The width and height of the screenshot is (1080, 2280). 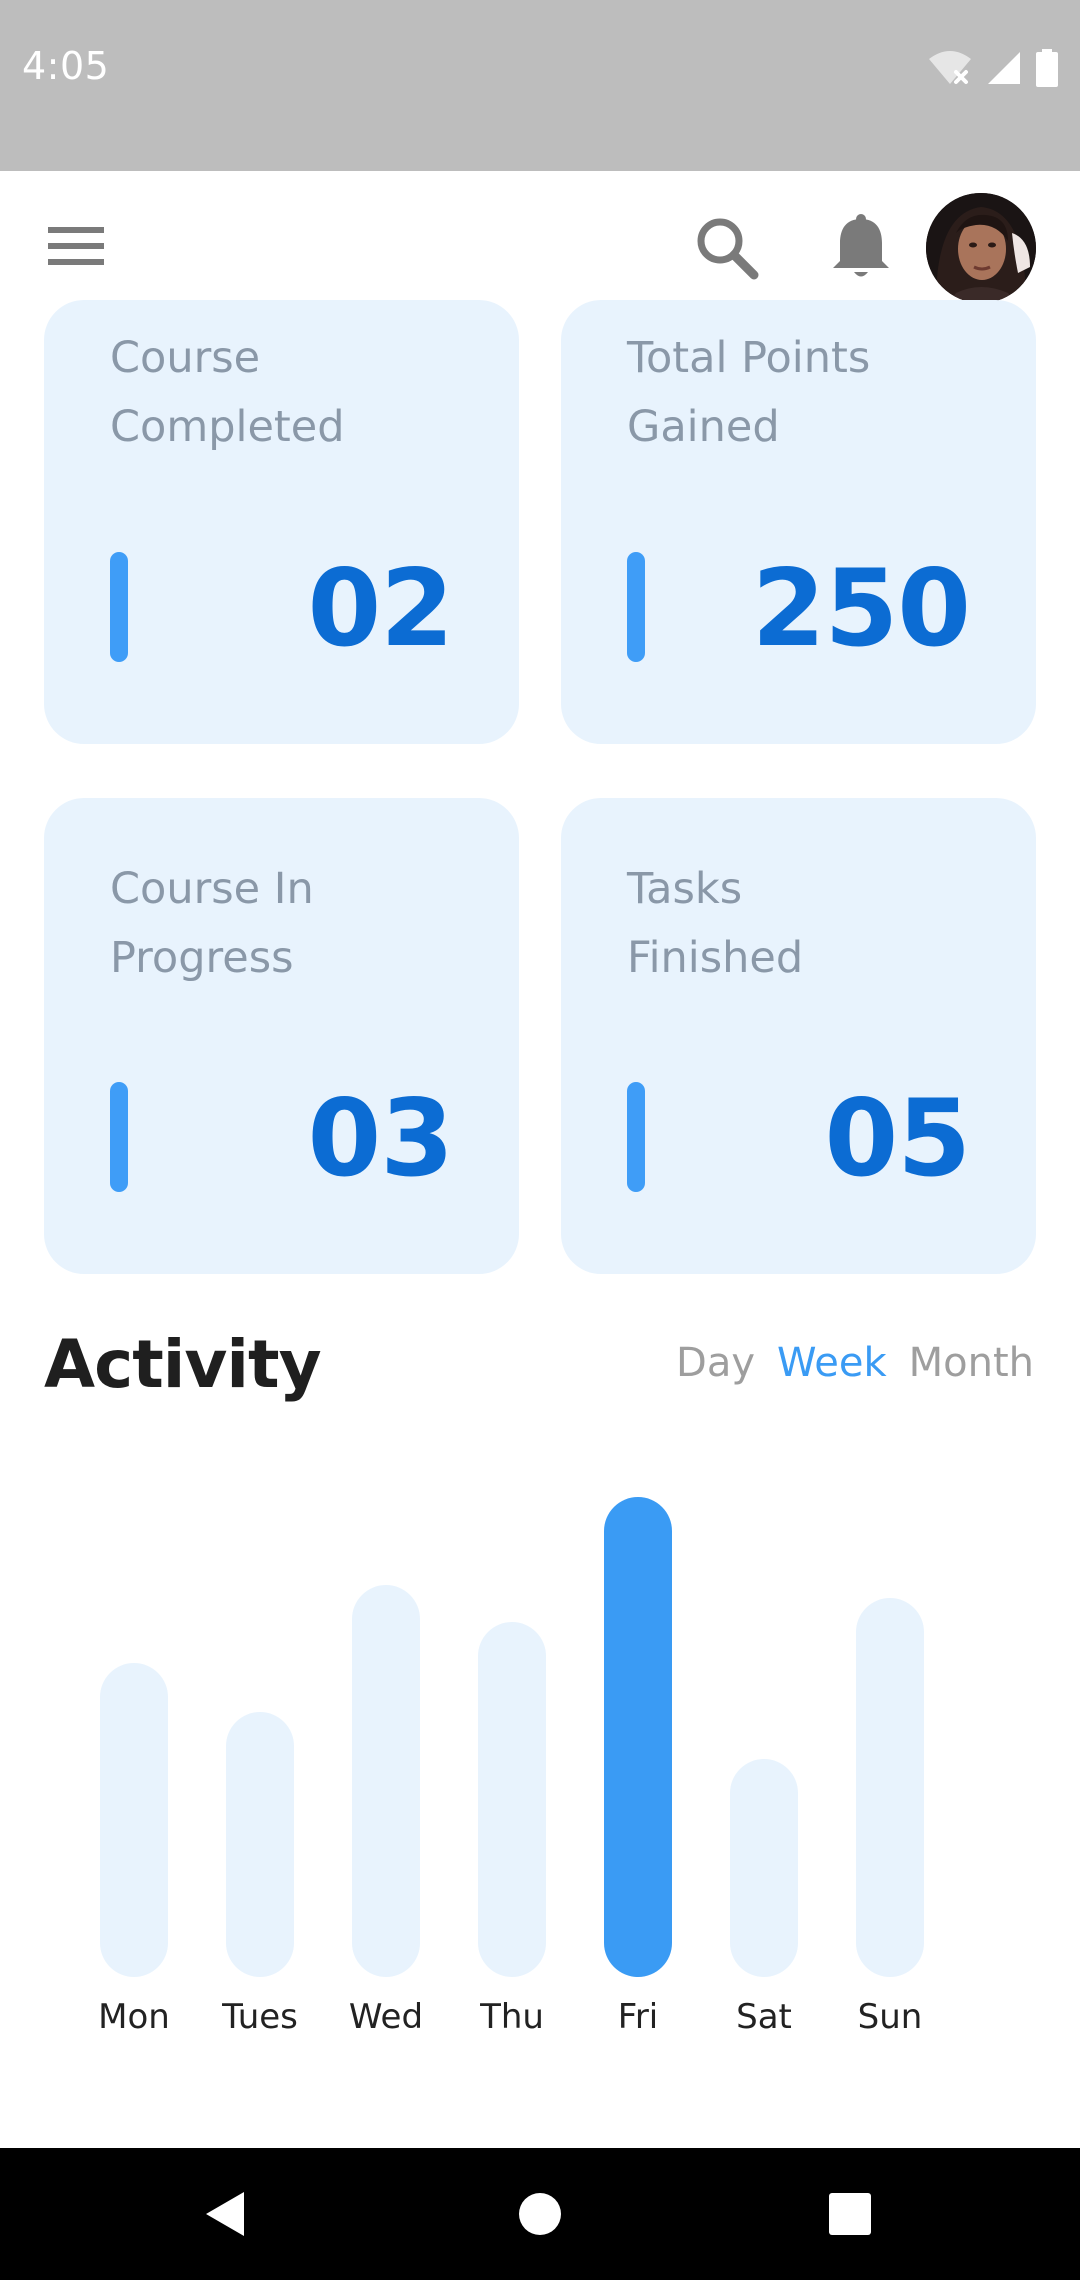 What do you see at coordinates (1004, 68) in the screenshot?
I see `signal-icon` at bounding box center [1004, 68].